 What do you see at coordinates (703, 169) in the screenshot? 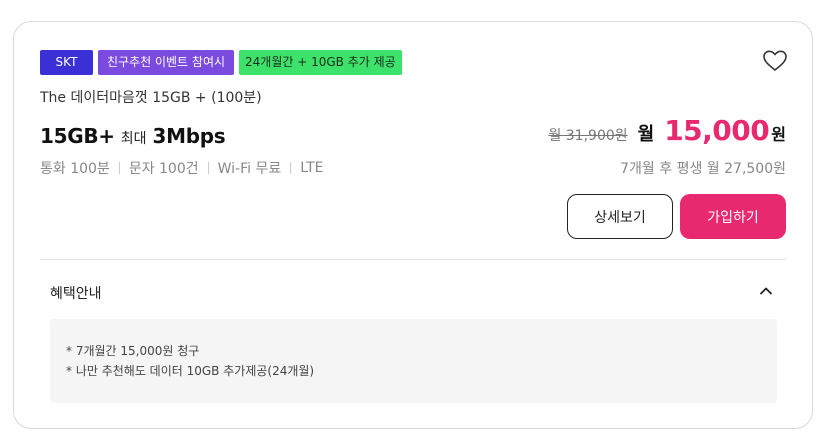
I see `average-price-note: 7개월 후 평생 월 27,500원` at bounding box center [703, 169].